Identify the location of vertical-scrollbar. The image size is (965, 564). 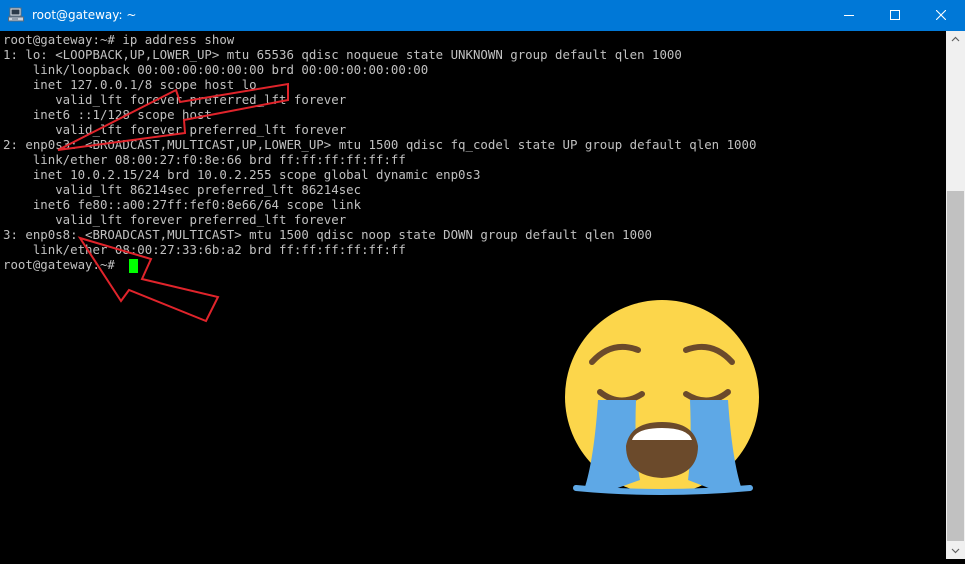
(955, 295).